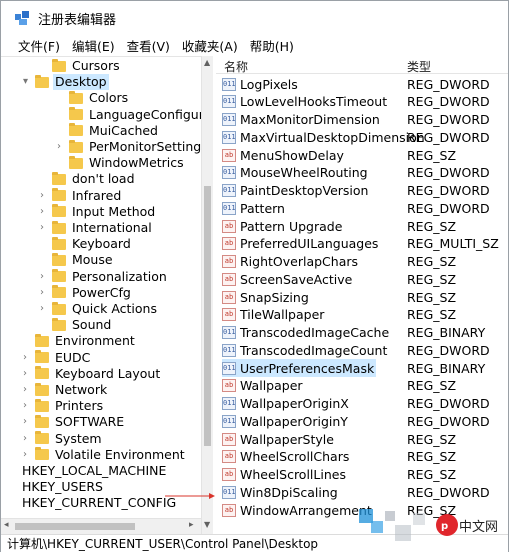  Describe the element at coordinates (64, 406) in the screenshot. I see `tree-item: › Printers` at that location.